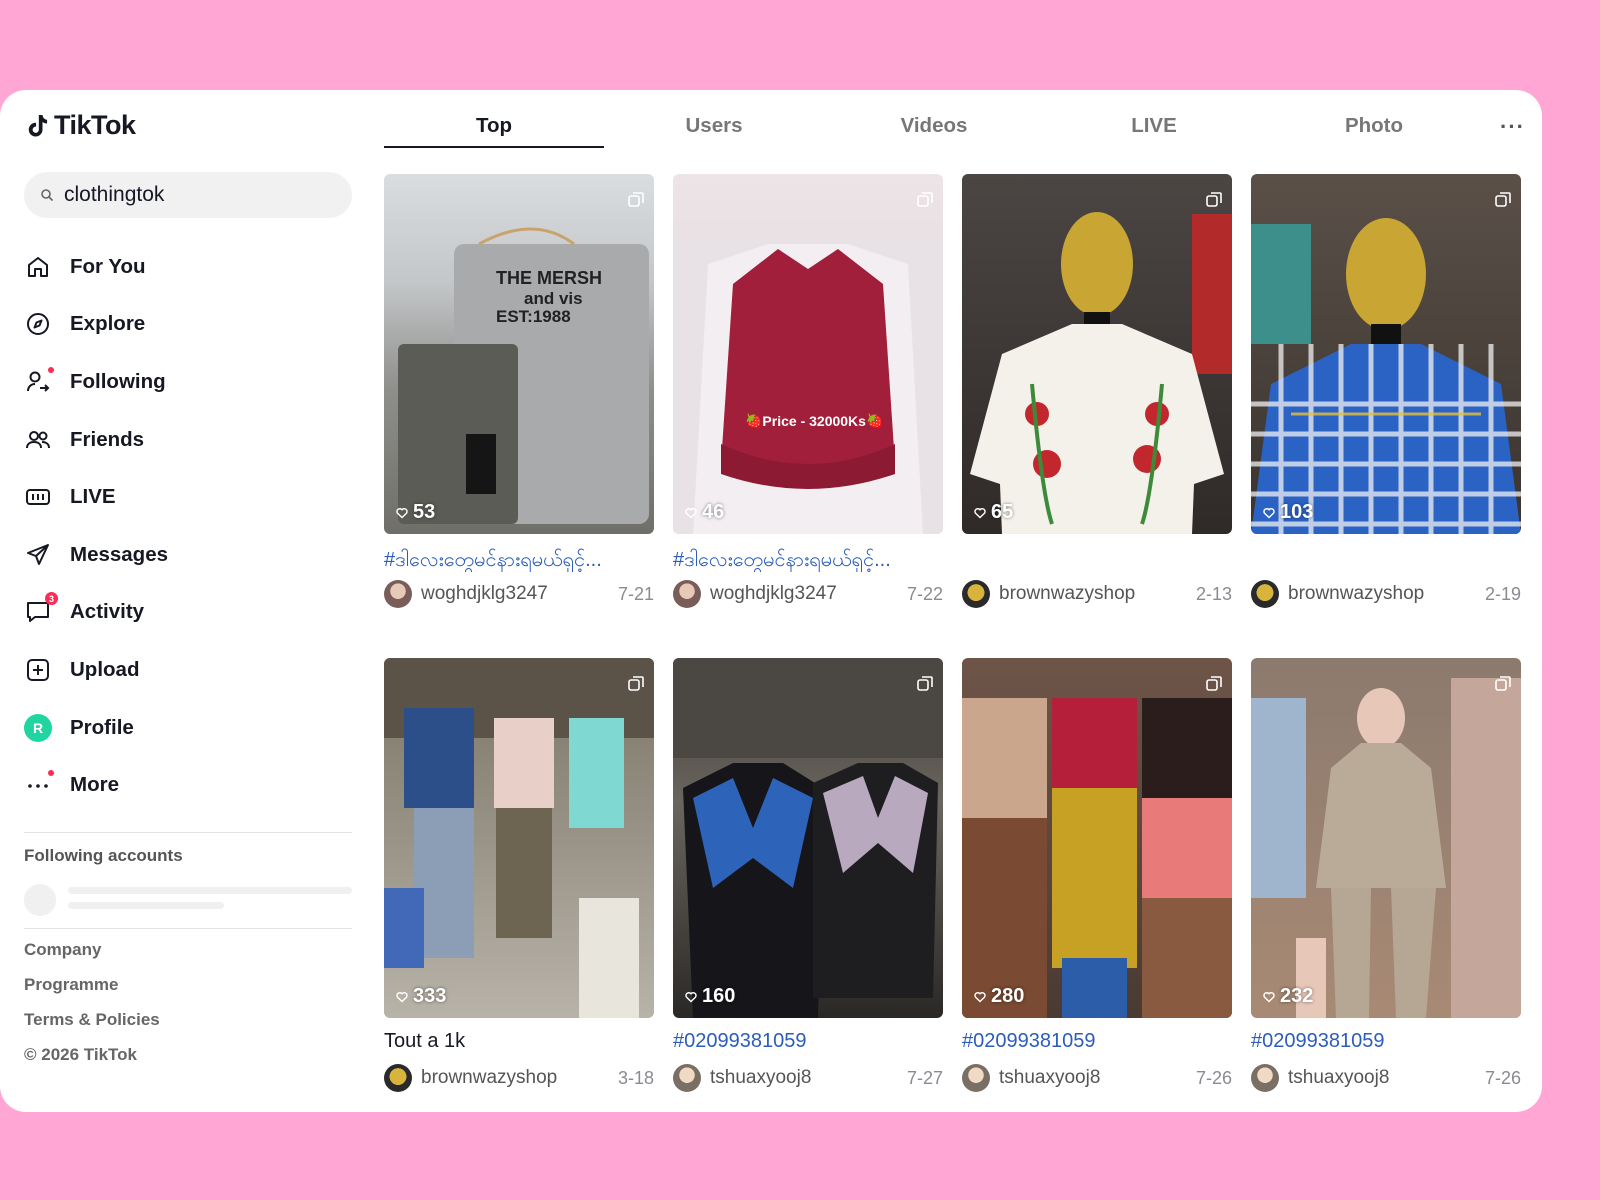 This screenshot has width=1600, height=1200. I want to click on sidebar-item-activity: 3 Activity, so click(189, 613).